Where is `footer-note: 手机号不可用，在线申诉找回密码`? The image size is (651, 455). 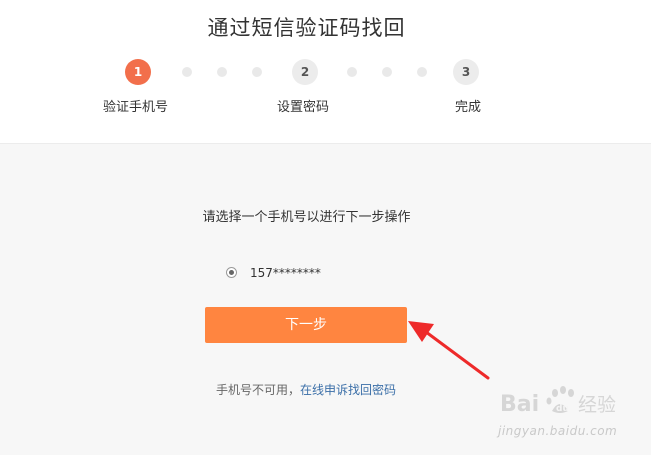 footer-note: 手机号不可用，在线申诉找回密码 is located at coordinates (306, 389).